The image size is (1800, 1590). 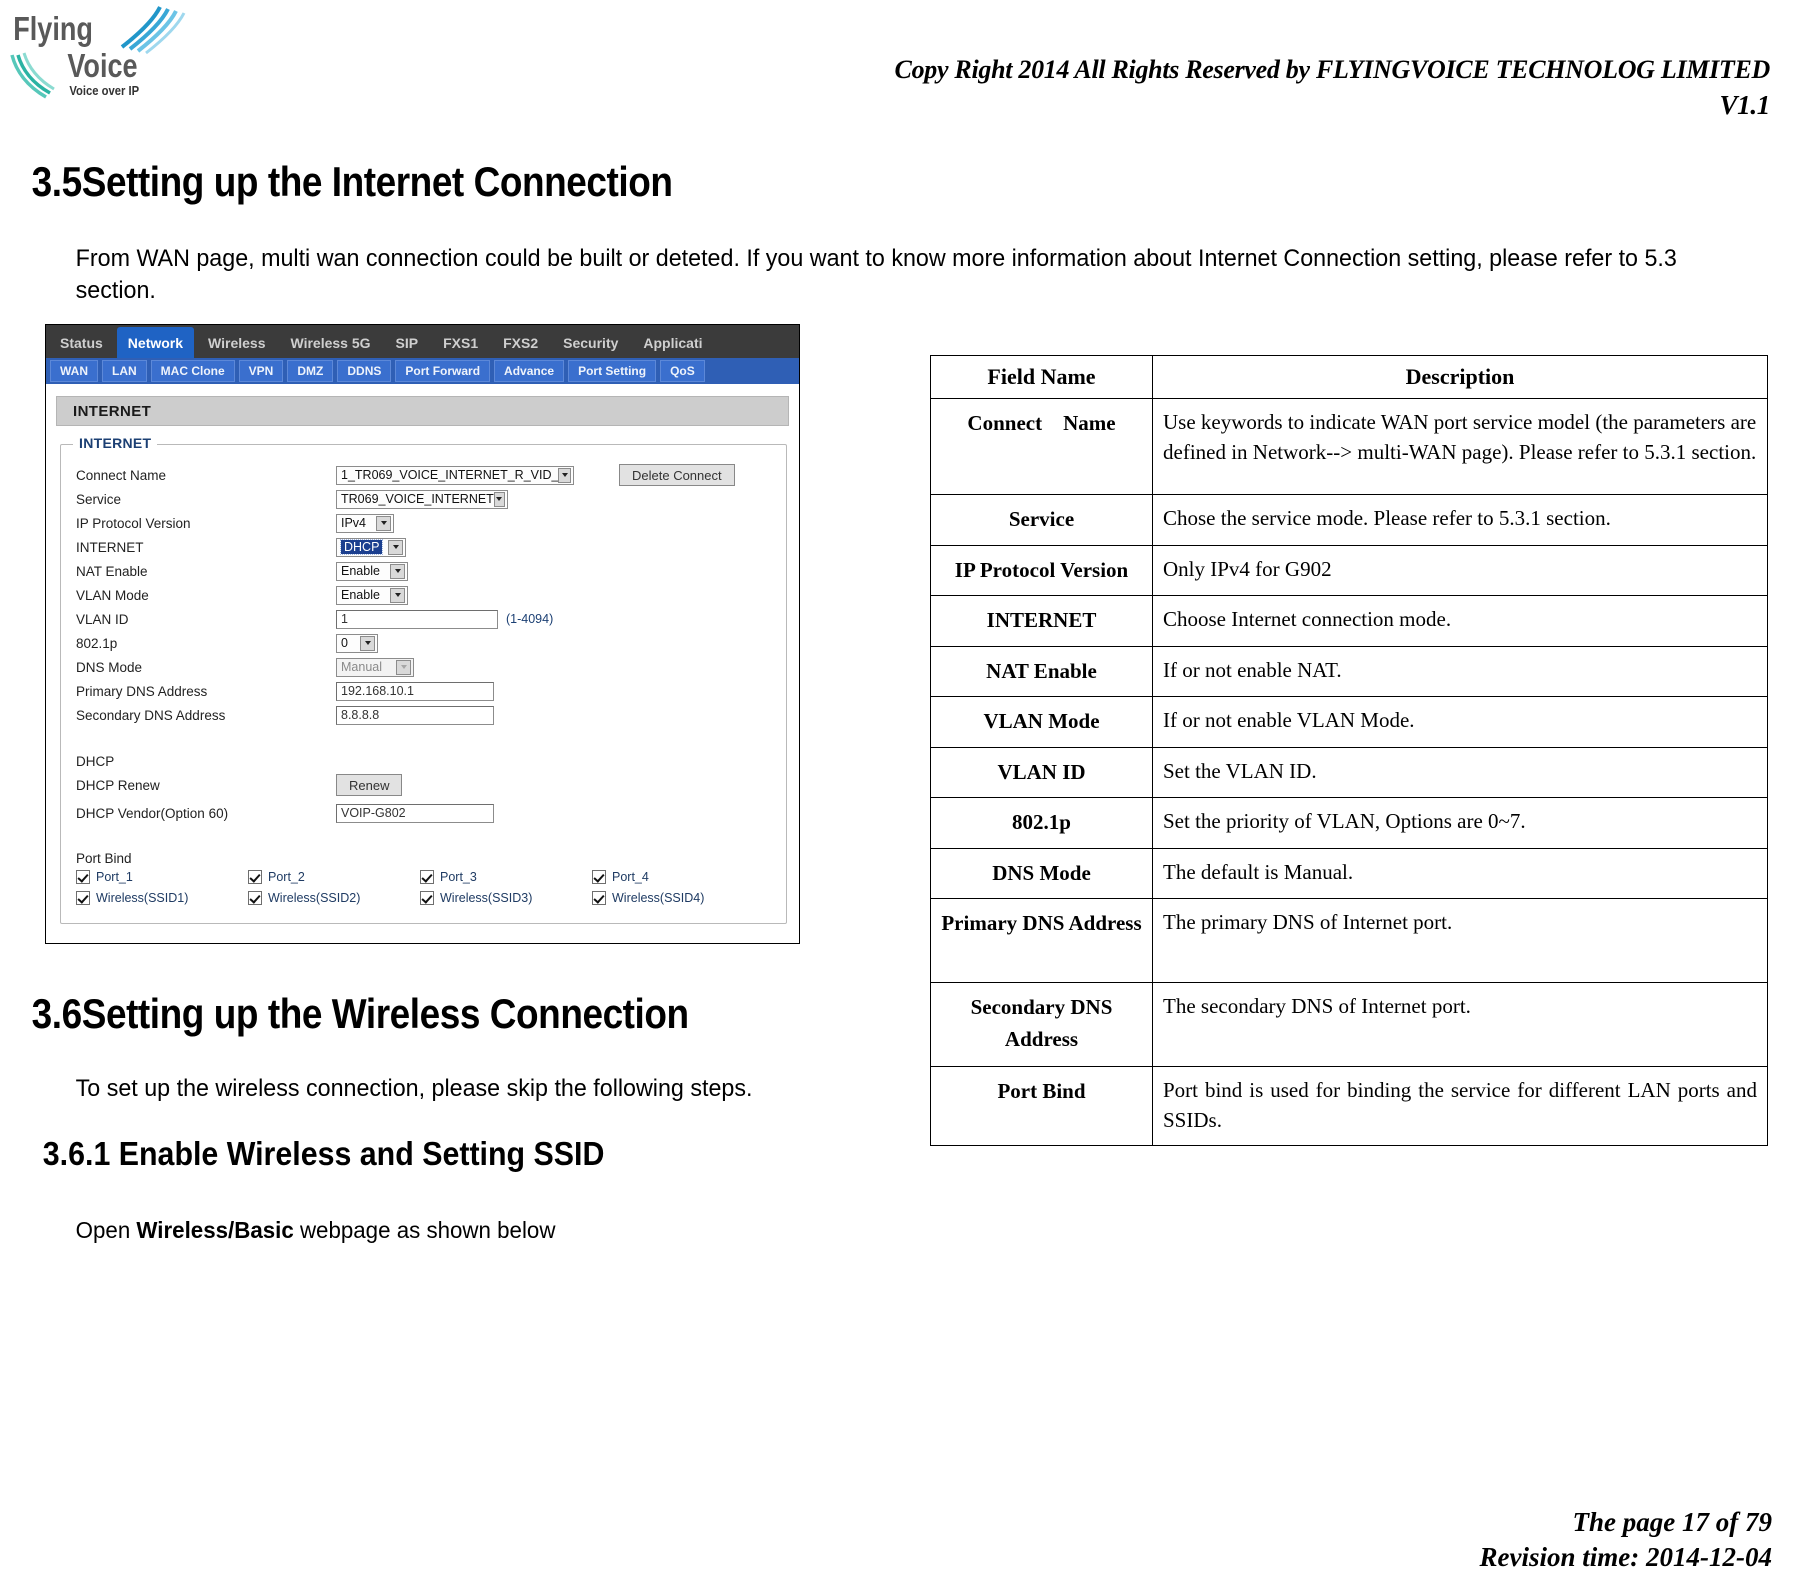 What do you see at coordinates (423, 595) in the screenshot?
I see `field-row-vlan-mode: VLAN Mode Enable` at bounding box center [423, 595].